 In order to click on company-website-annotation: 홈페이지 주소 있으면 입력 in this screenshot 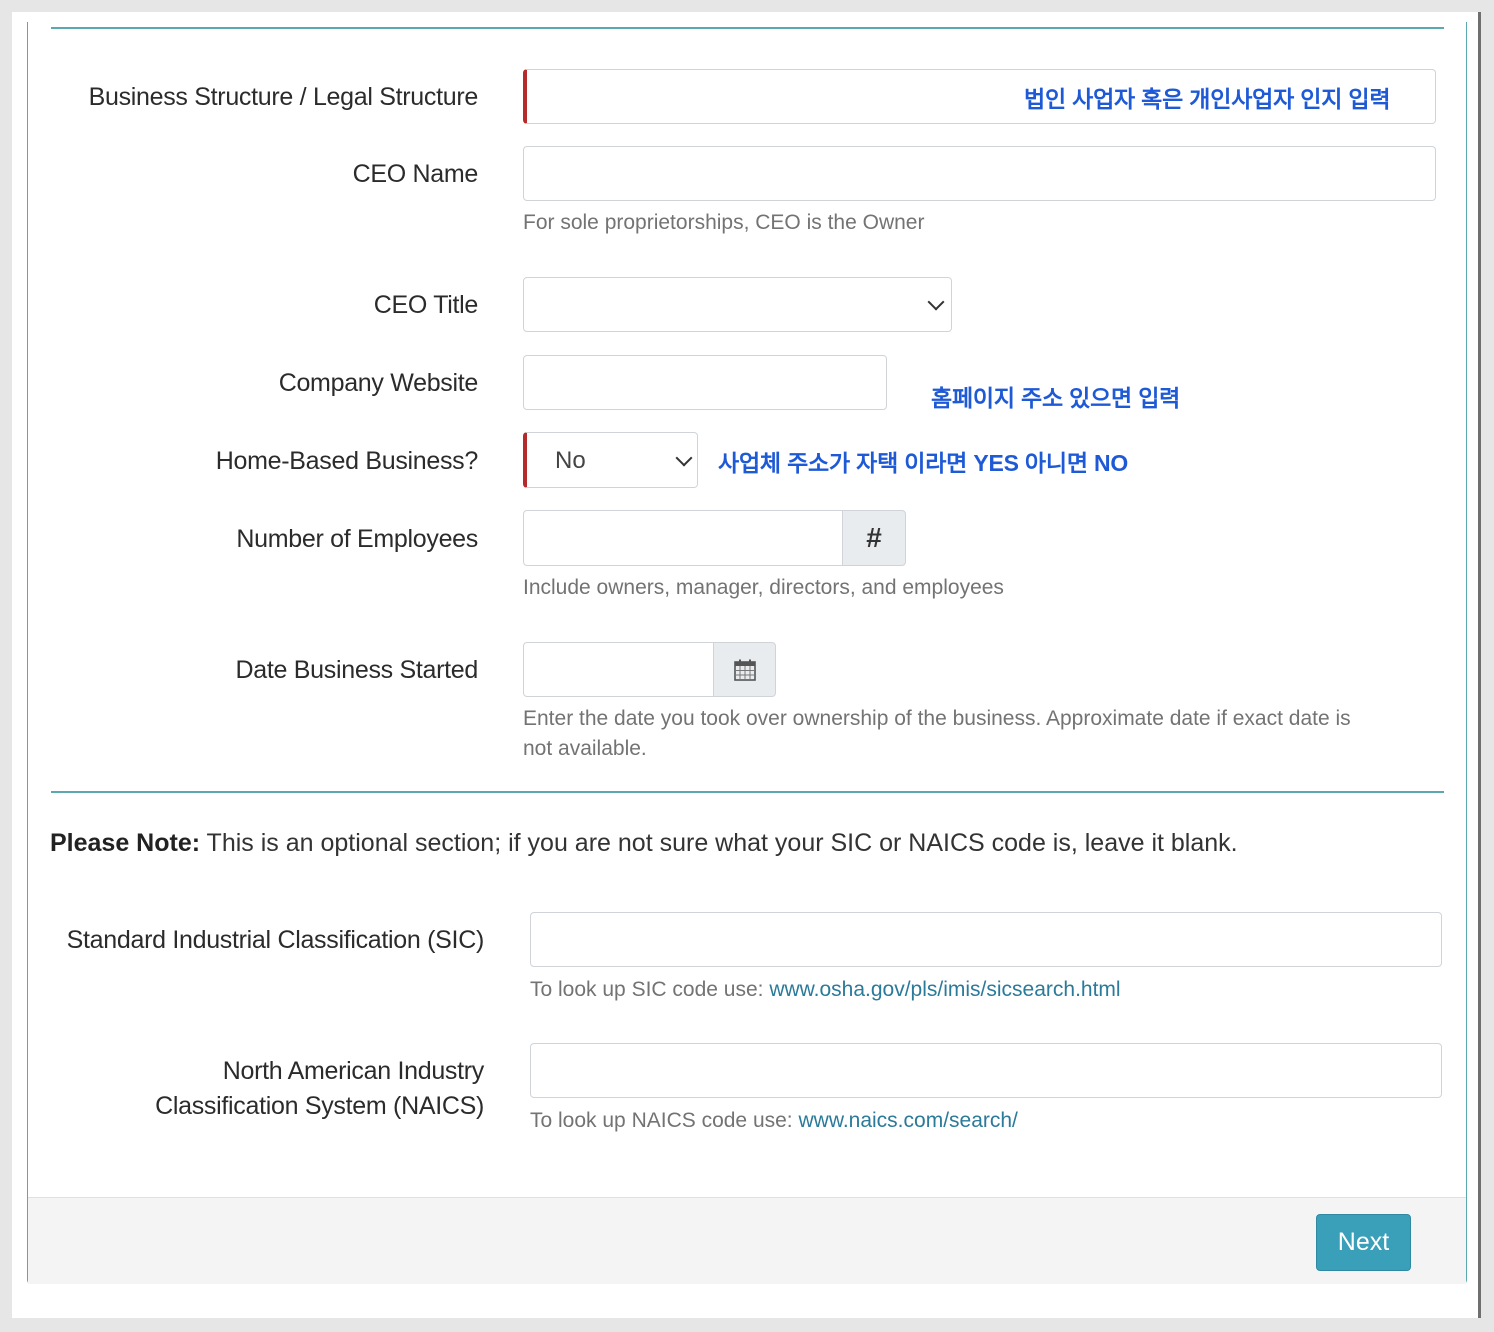, I will do `click(1056, 398)`.